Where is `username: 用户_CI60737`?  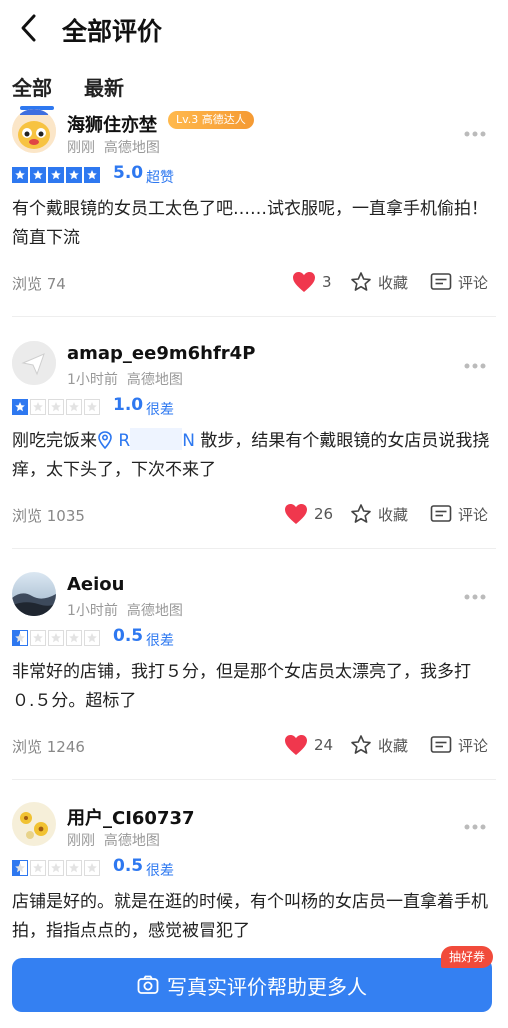 username: 用户_CI60737 is located at coordinates (131, 817).